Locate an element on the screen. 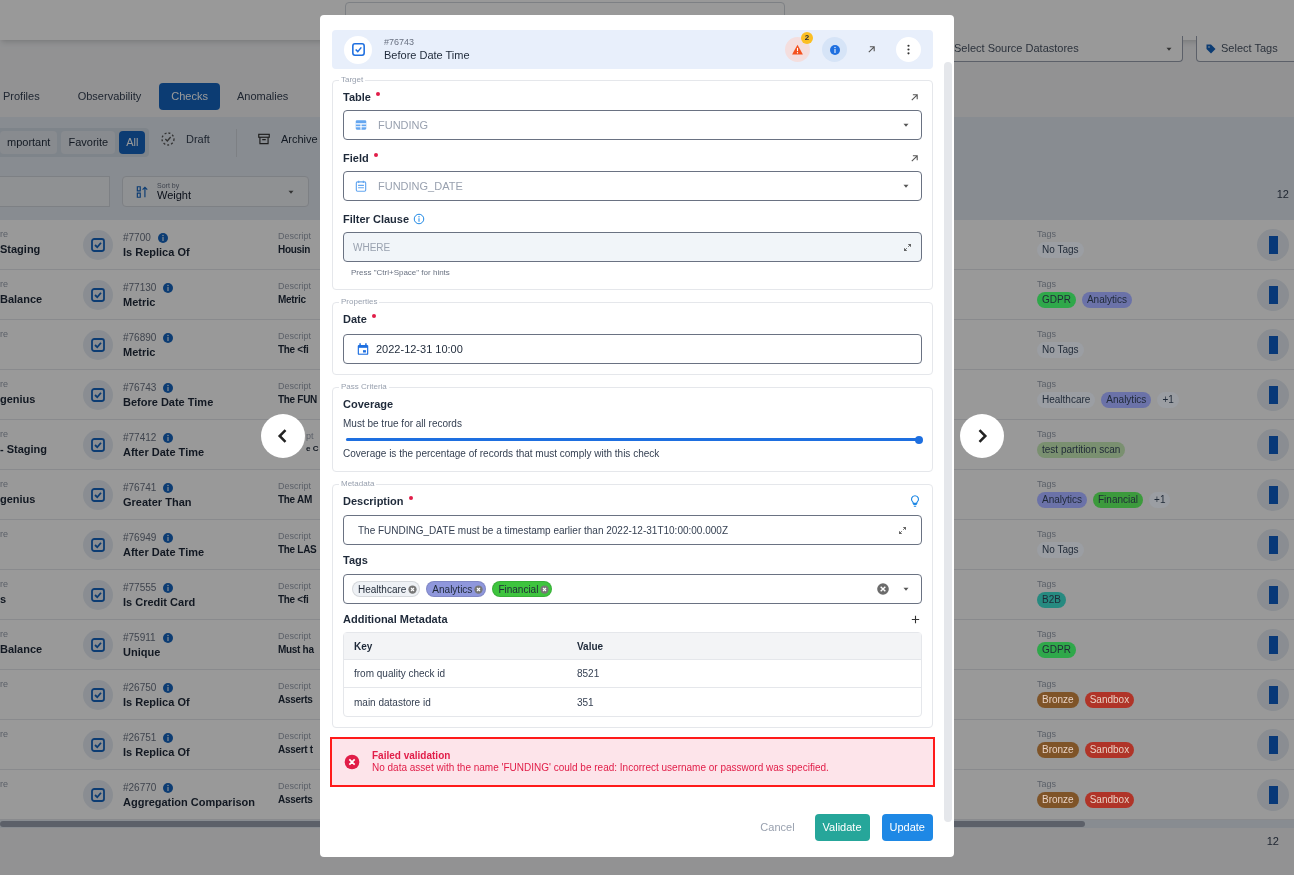 The image size is (1294, 875). tag-chip: Analytics is located at coordinates (456, 589).